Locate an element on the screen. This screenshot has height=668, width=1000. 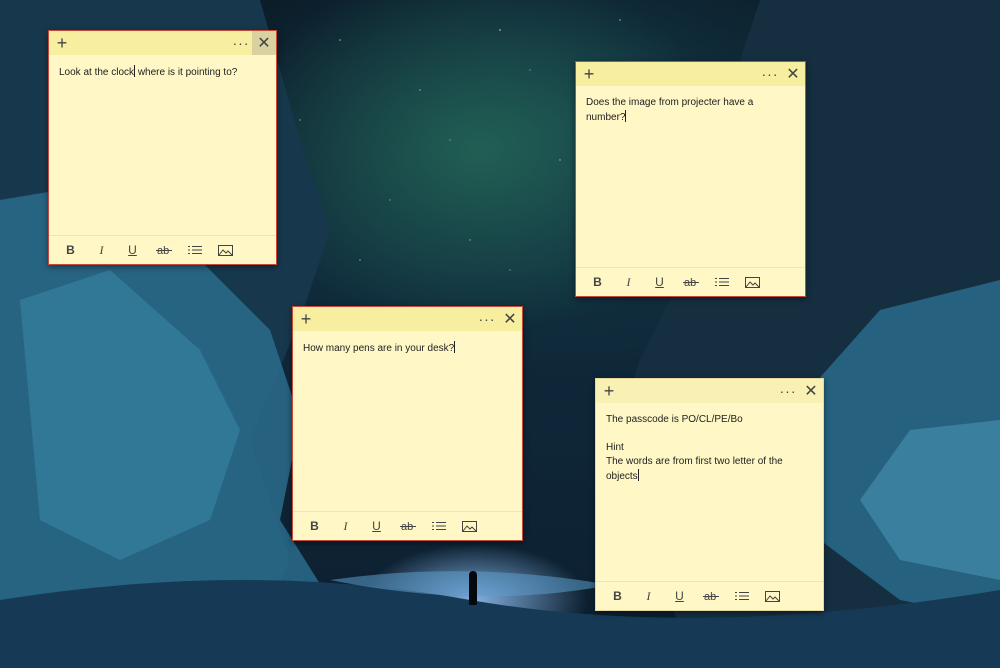
note-text: Look at the clock is located at coordinates (97, 72).